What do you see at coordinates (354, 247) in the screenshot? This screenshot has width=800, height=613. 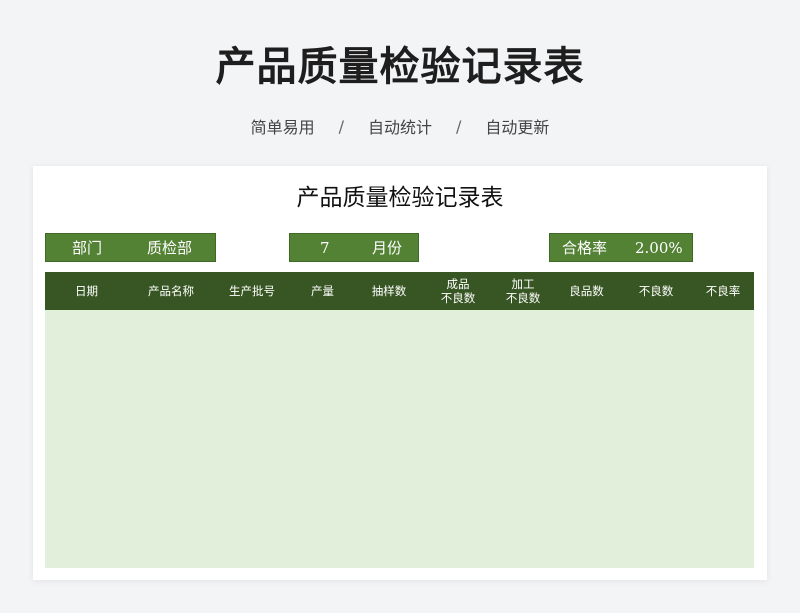 I see `month-cell: 7 月份` at bounding box center [354, 247].